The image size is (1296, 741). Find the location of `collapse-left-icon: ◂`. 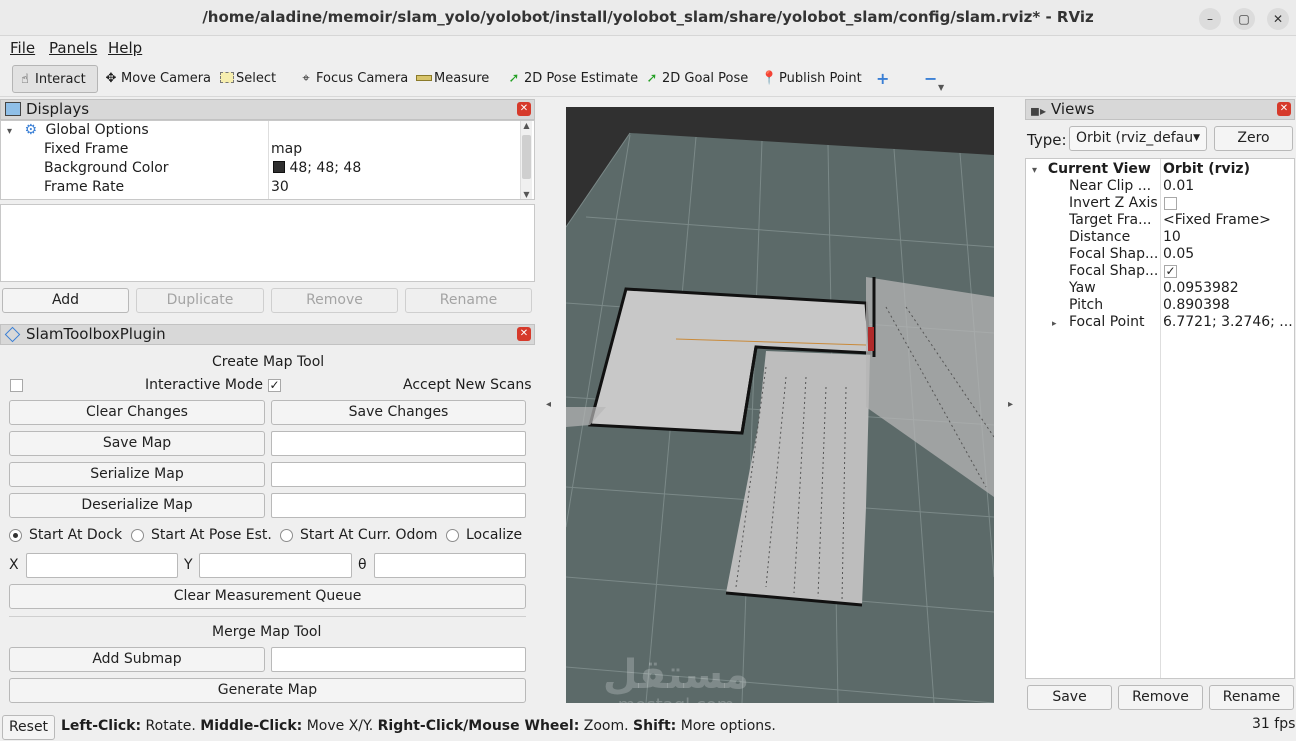

collapse-left-icon: ◂ is located at coordinates (548, 404).